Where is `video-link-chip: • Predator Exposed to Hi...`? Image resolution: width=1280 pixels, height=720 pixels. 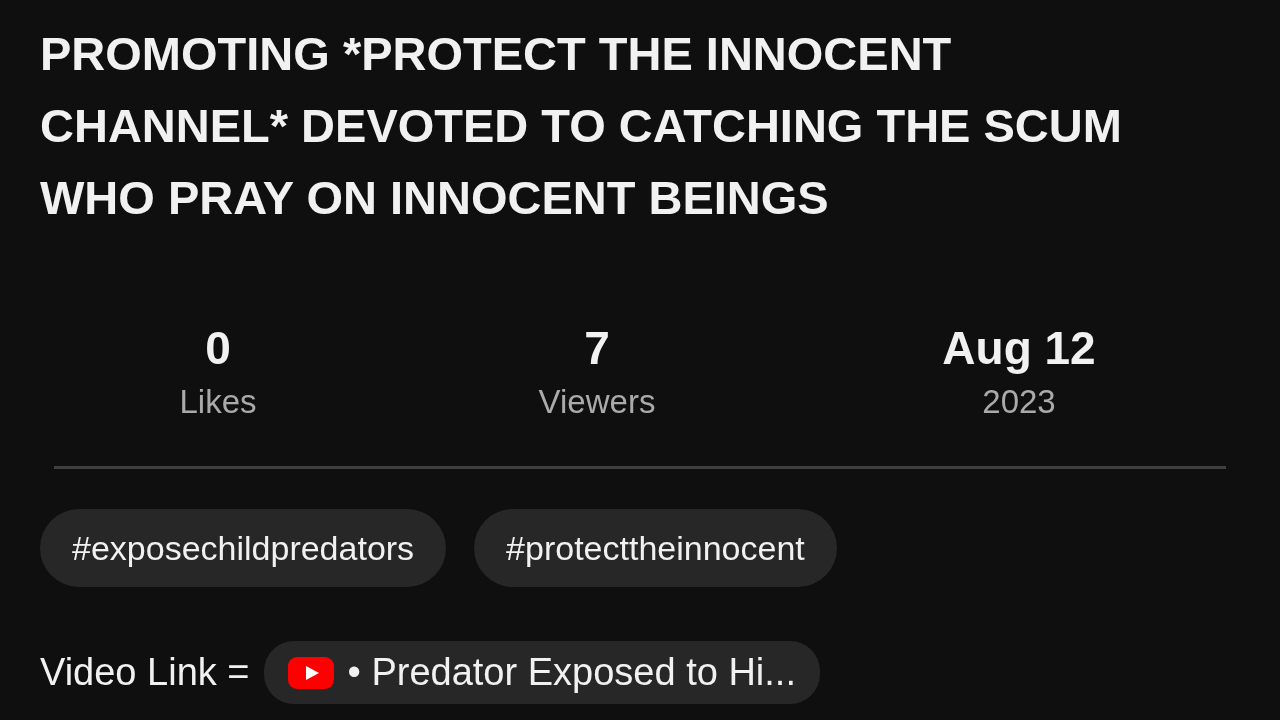 video-link-chip: • Predator Exposed to Hi... is located at coordinates (541, 672).